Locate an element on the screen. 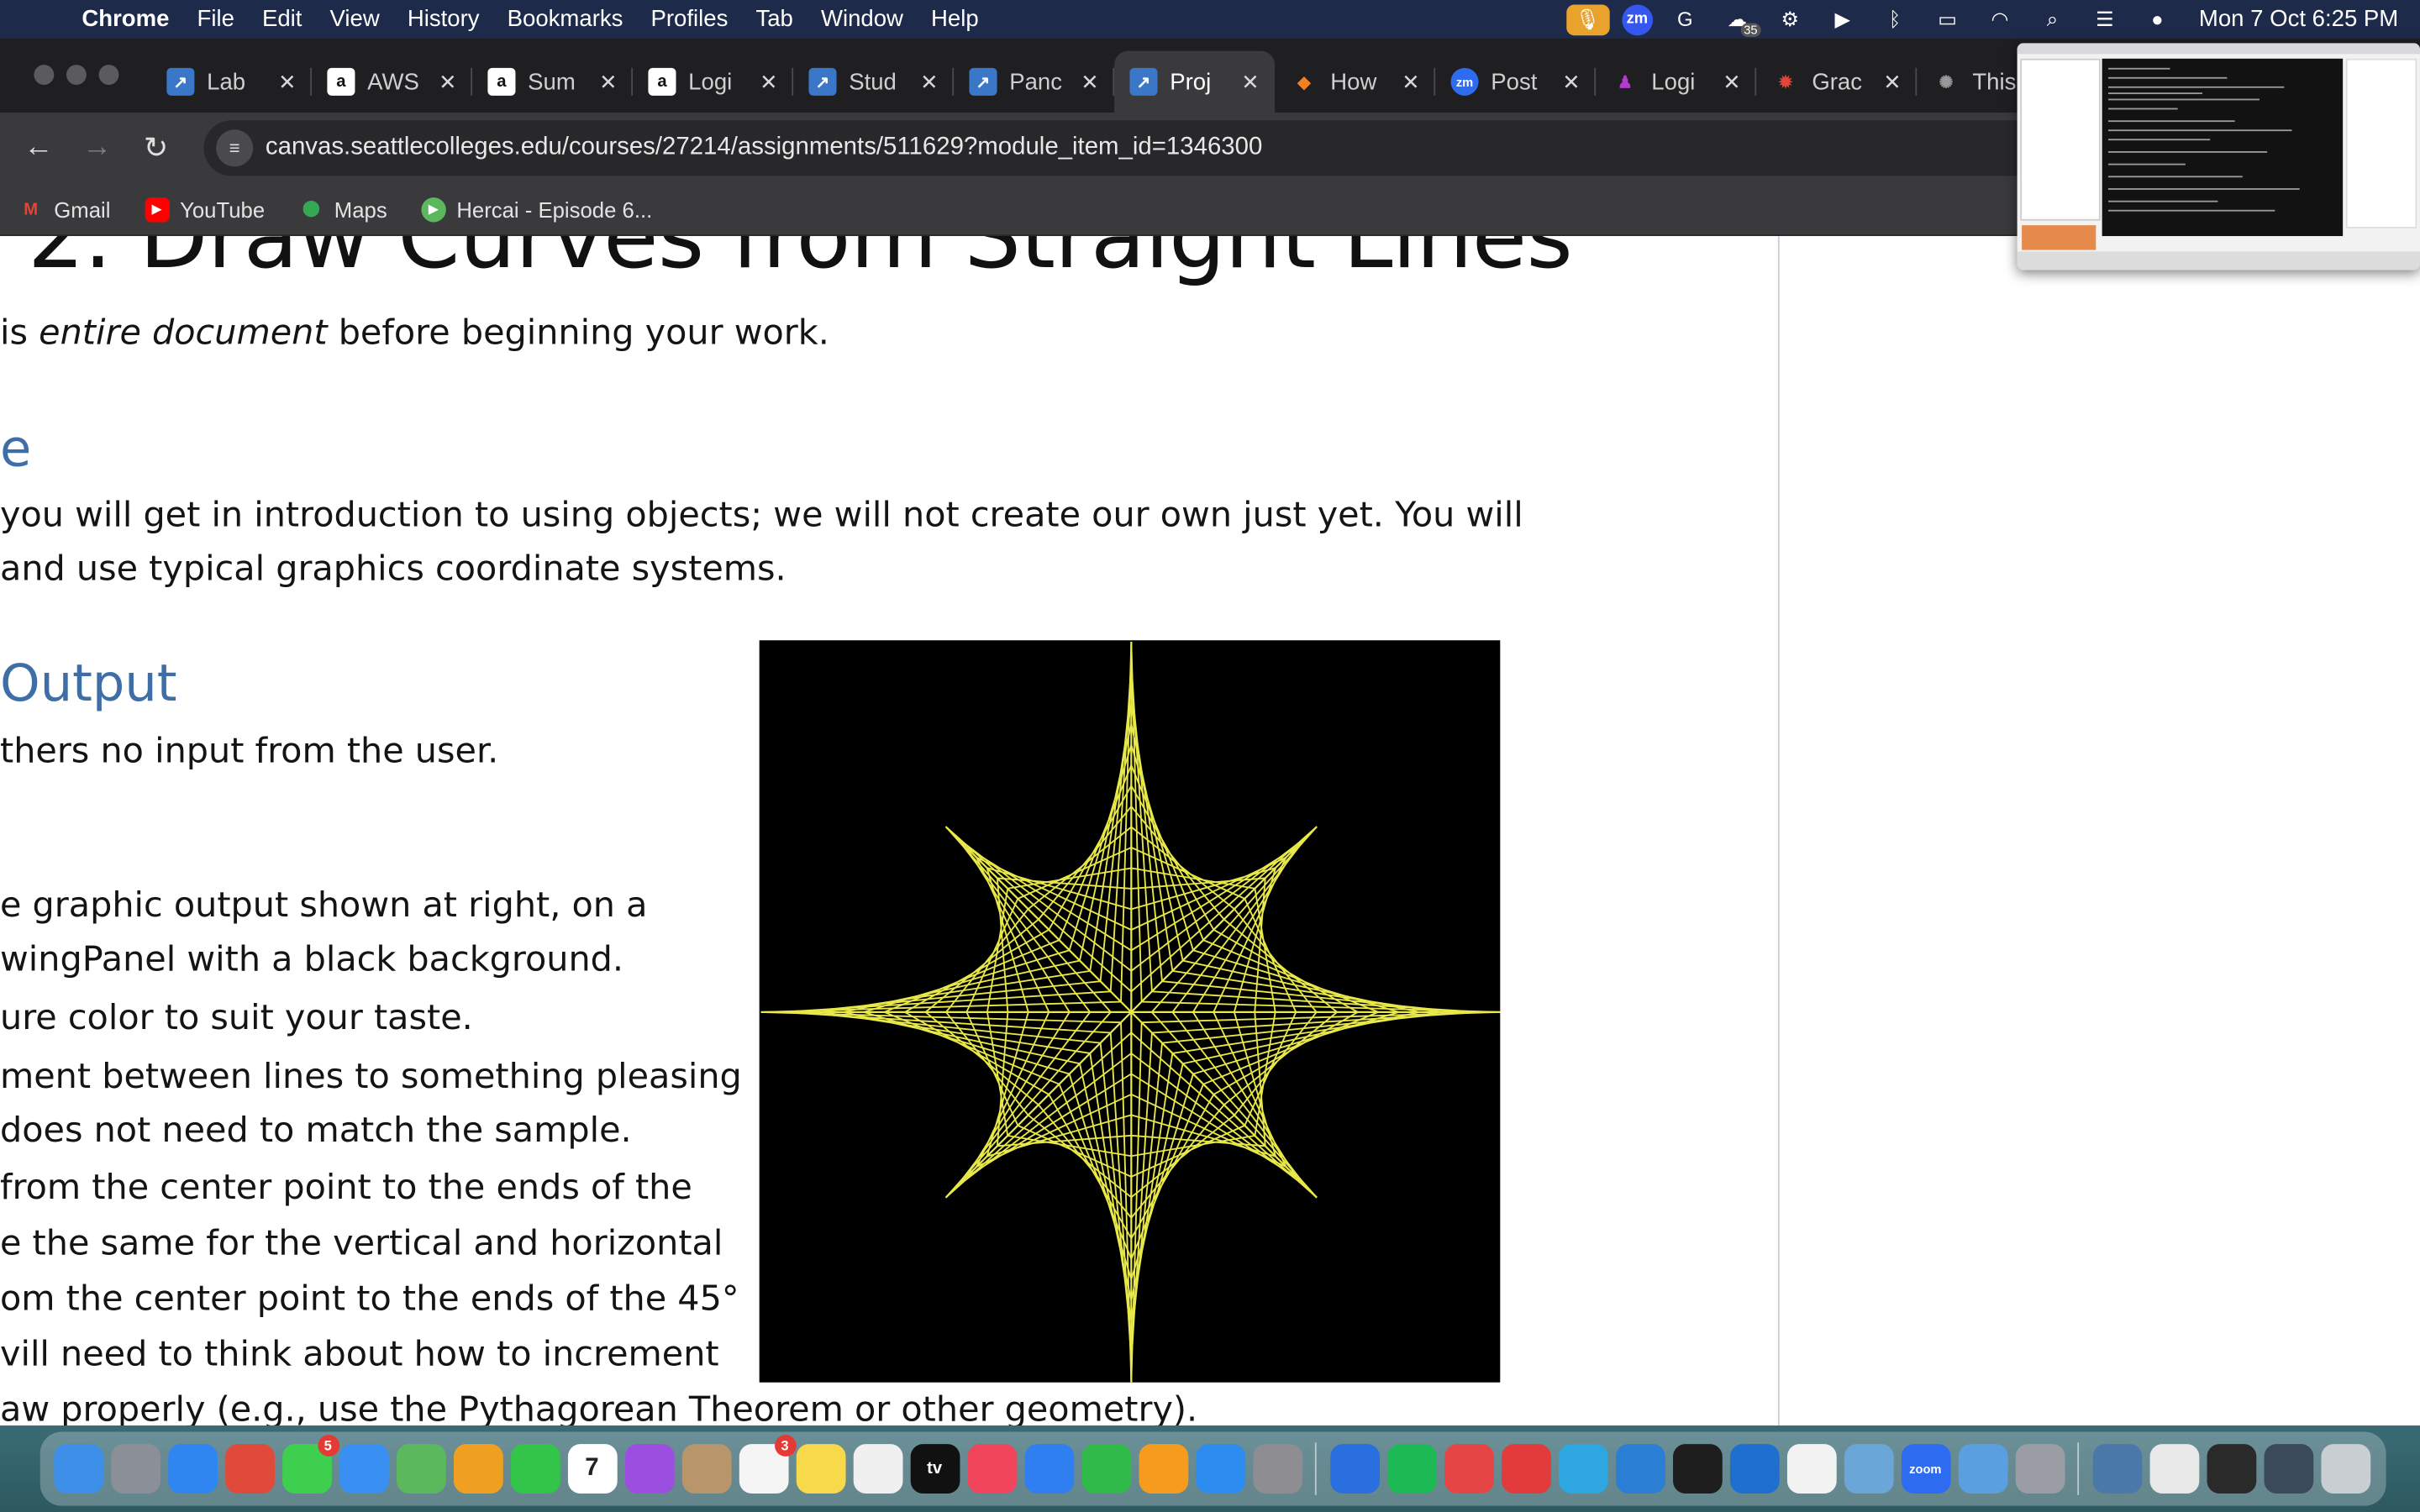  preview-icon is located at coordinates (1868, 1469).